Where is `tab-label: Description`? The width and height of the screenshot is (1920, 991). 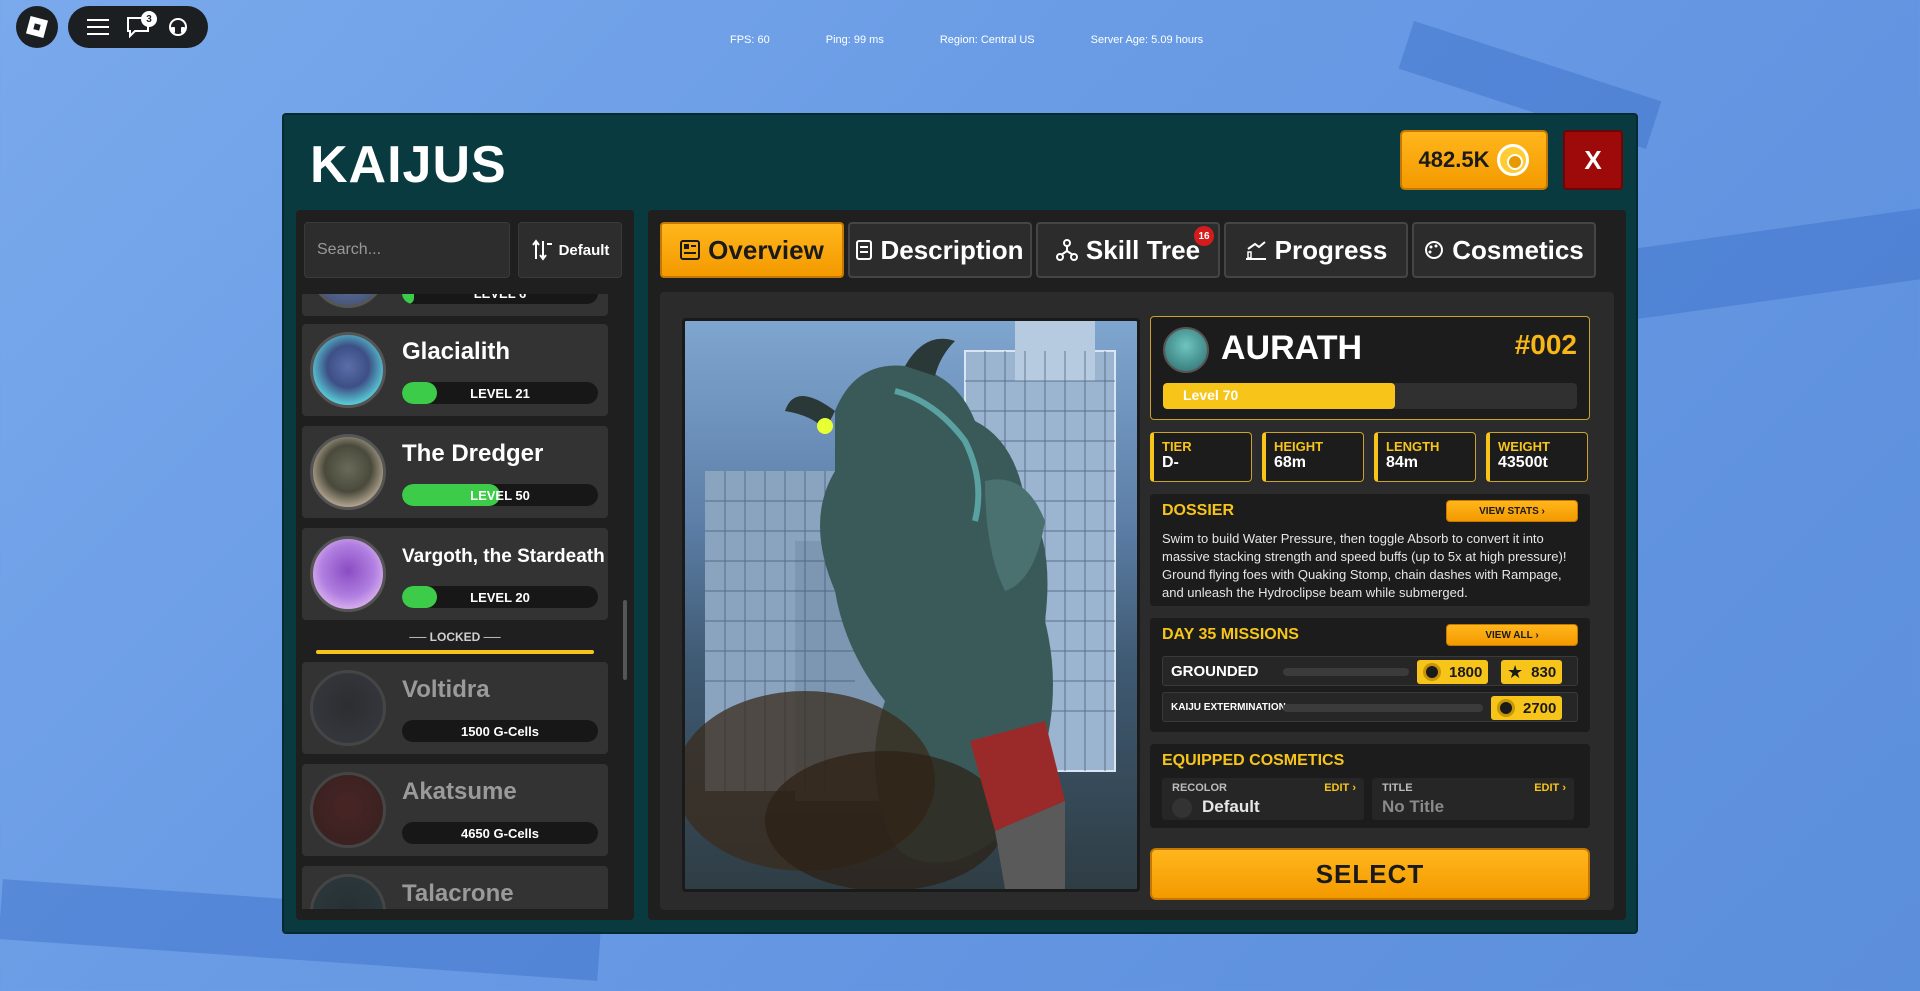 tab-label: Description is located at coordinates (952, 249).